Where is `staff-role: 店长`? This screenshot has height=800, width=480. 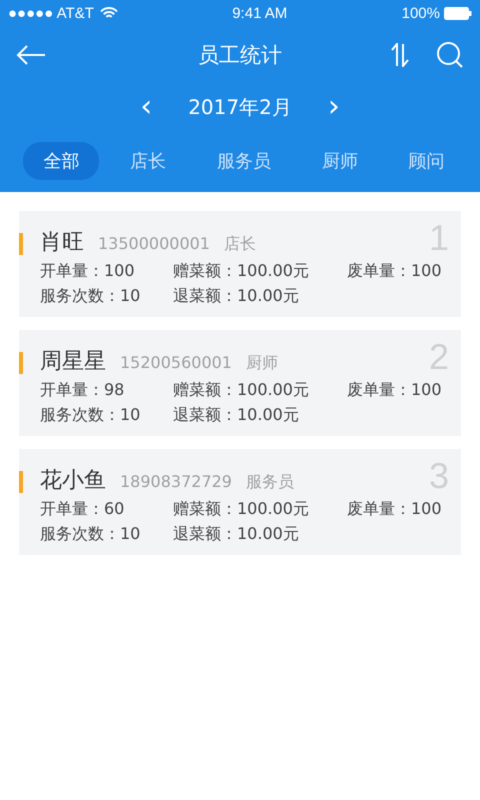
staff-role: 店长 is located at coordinates (240, 244).